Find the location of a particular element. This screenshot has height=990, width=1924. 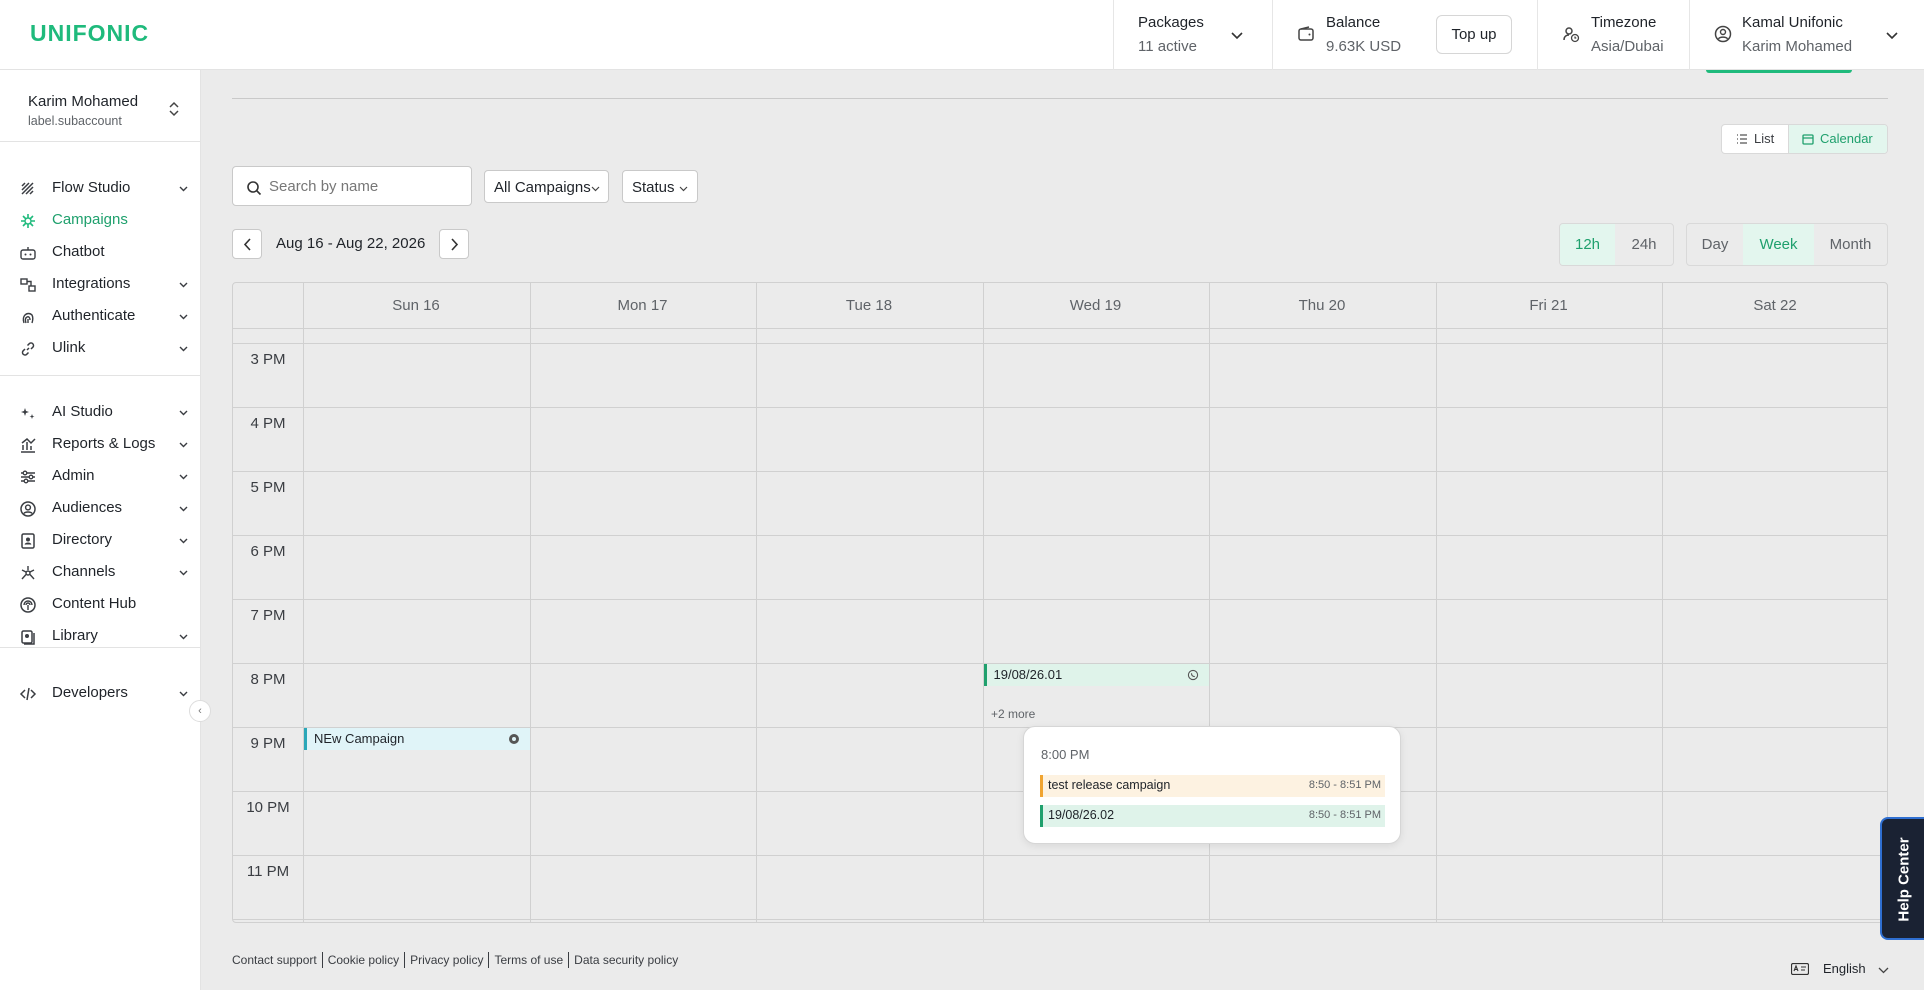

sliders-icon is located at coordinates (28, 477).